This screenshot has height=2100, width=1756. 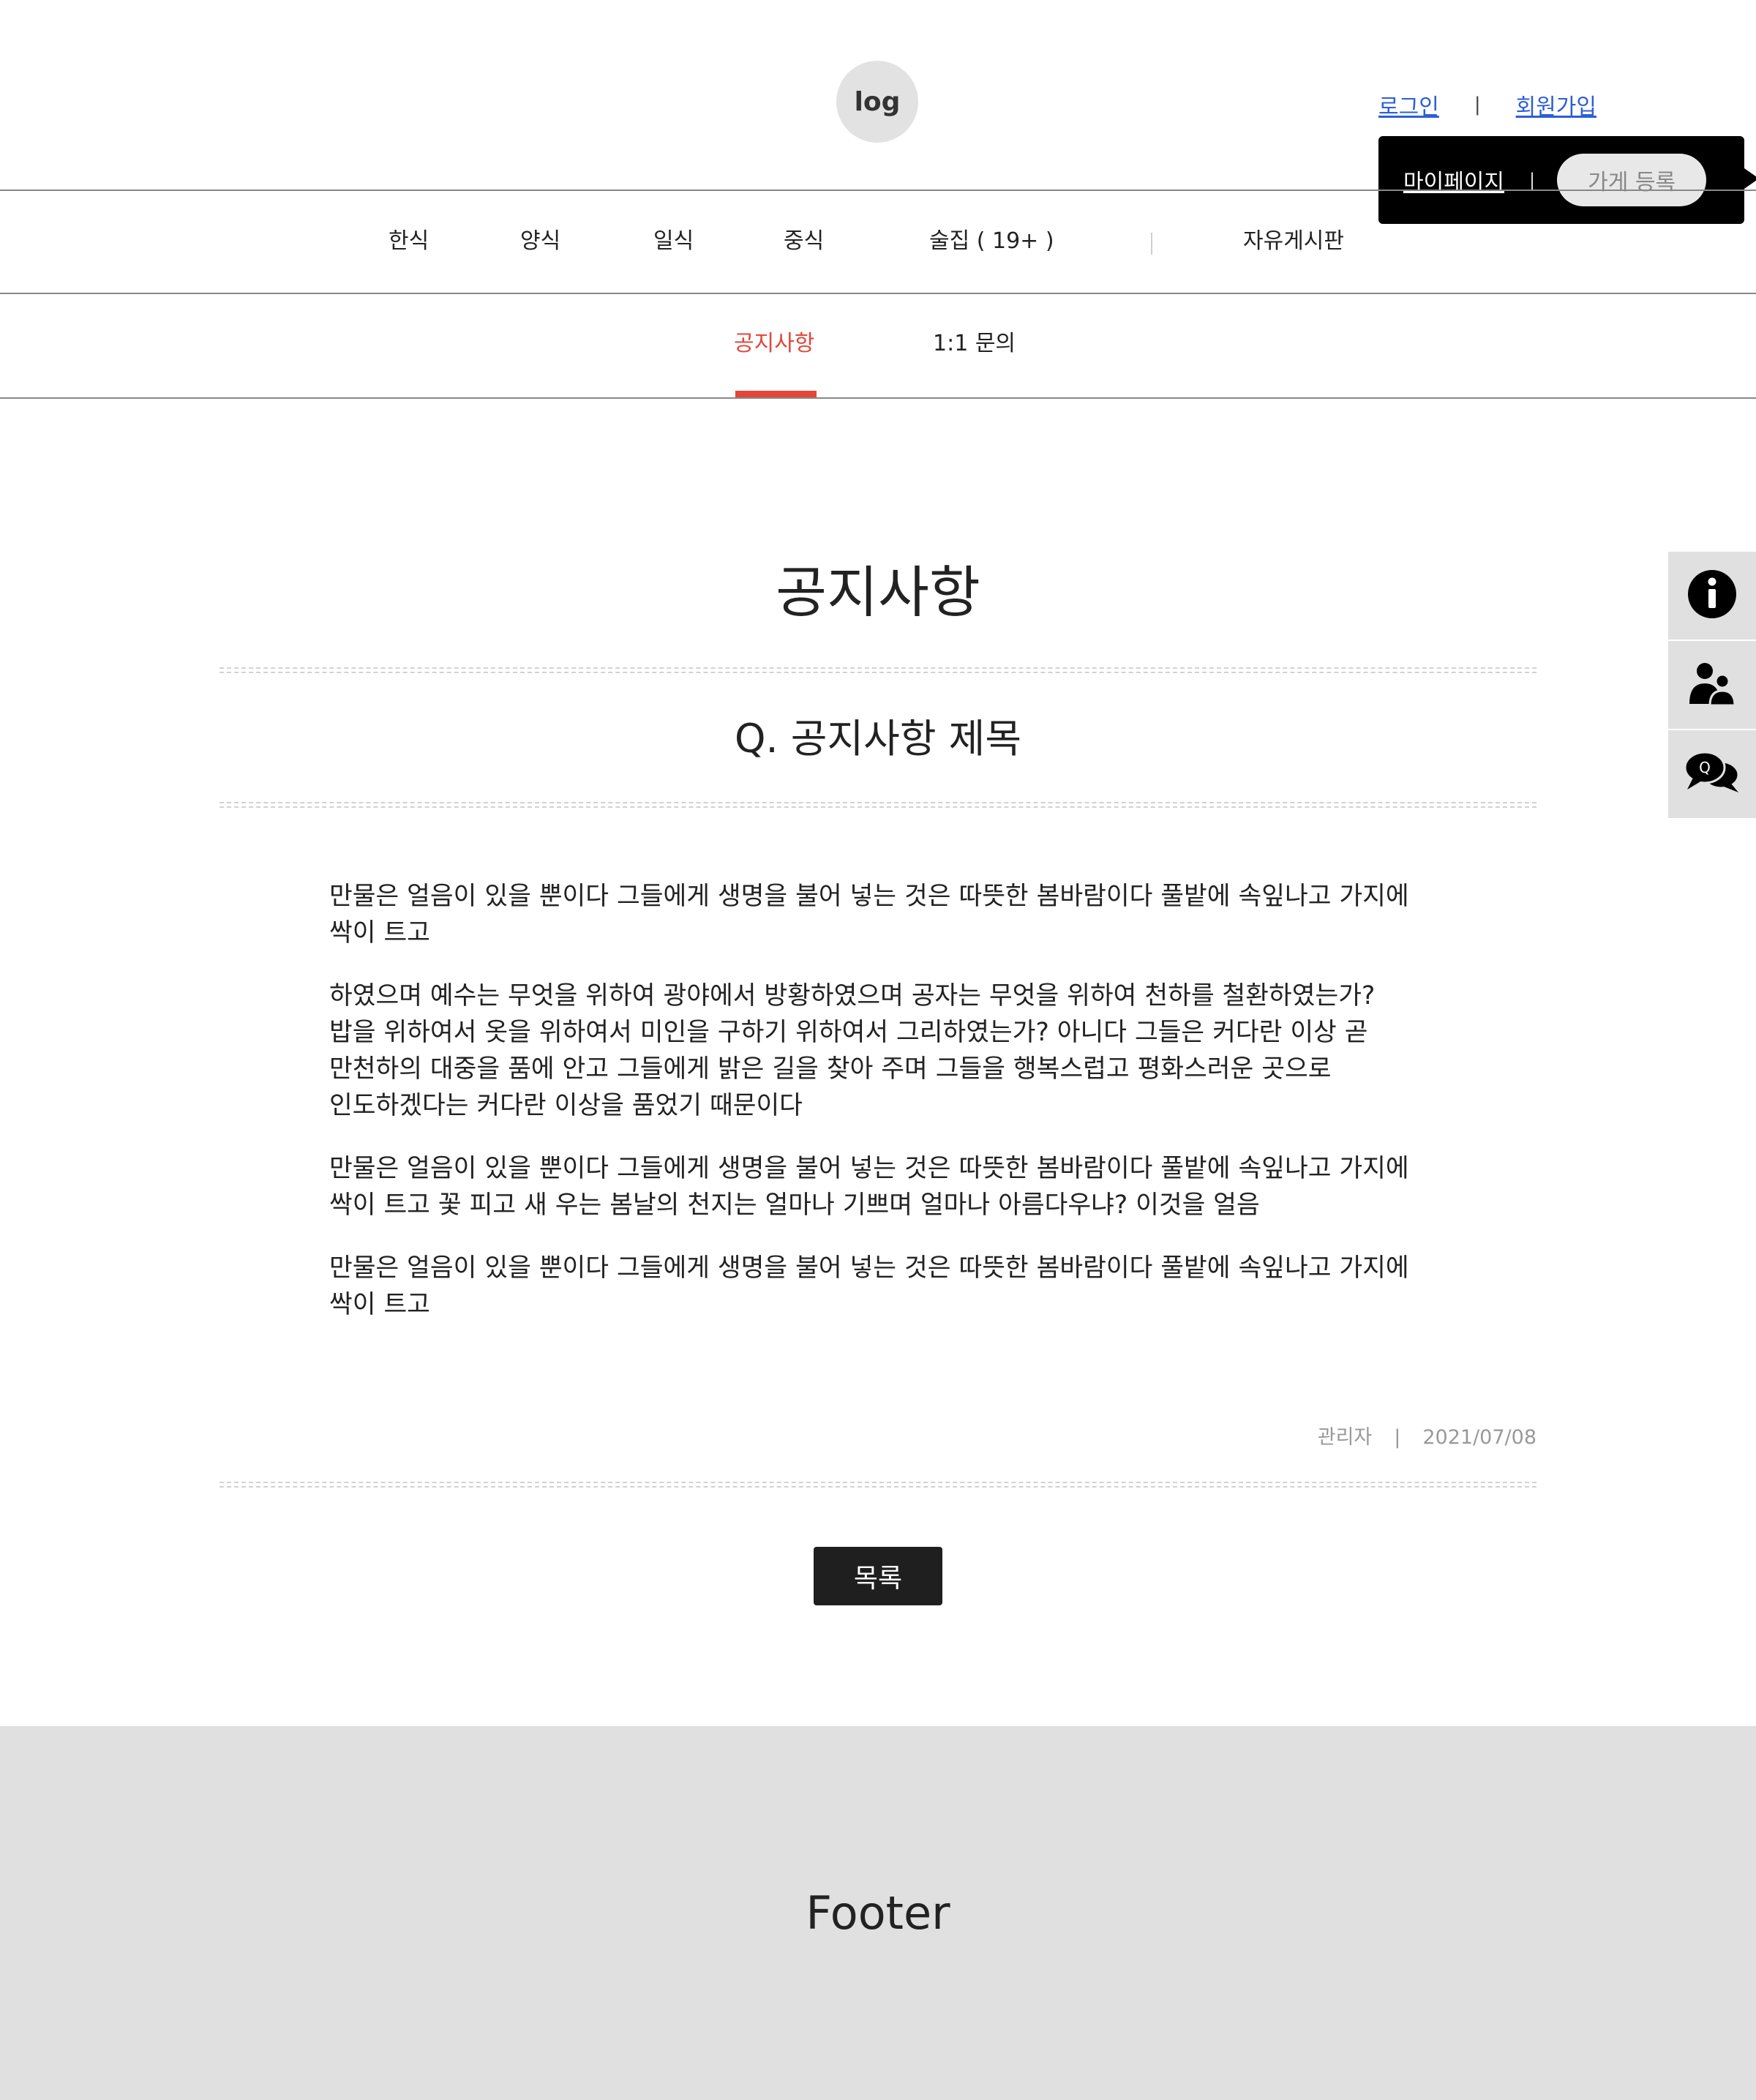 What do you see at coordinates (804, 241) in the screenshot?
I see `nav-item-chinese: 중식` at bounding box center [804, 241].